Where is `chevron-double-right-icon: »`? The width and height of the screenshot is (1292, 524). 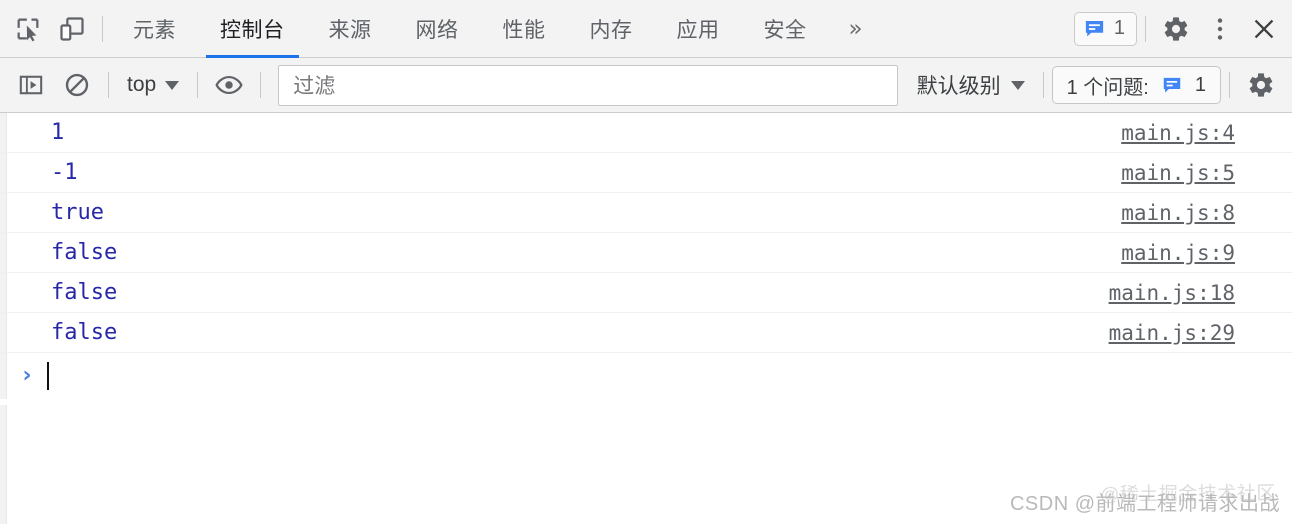
chevron-double-right-icon: » is located at coordinates (855, 28).